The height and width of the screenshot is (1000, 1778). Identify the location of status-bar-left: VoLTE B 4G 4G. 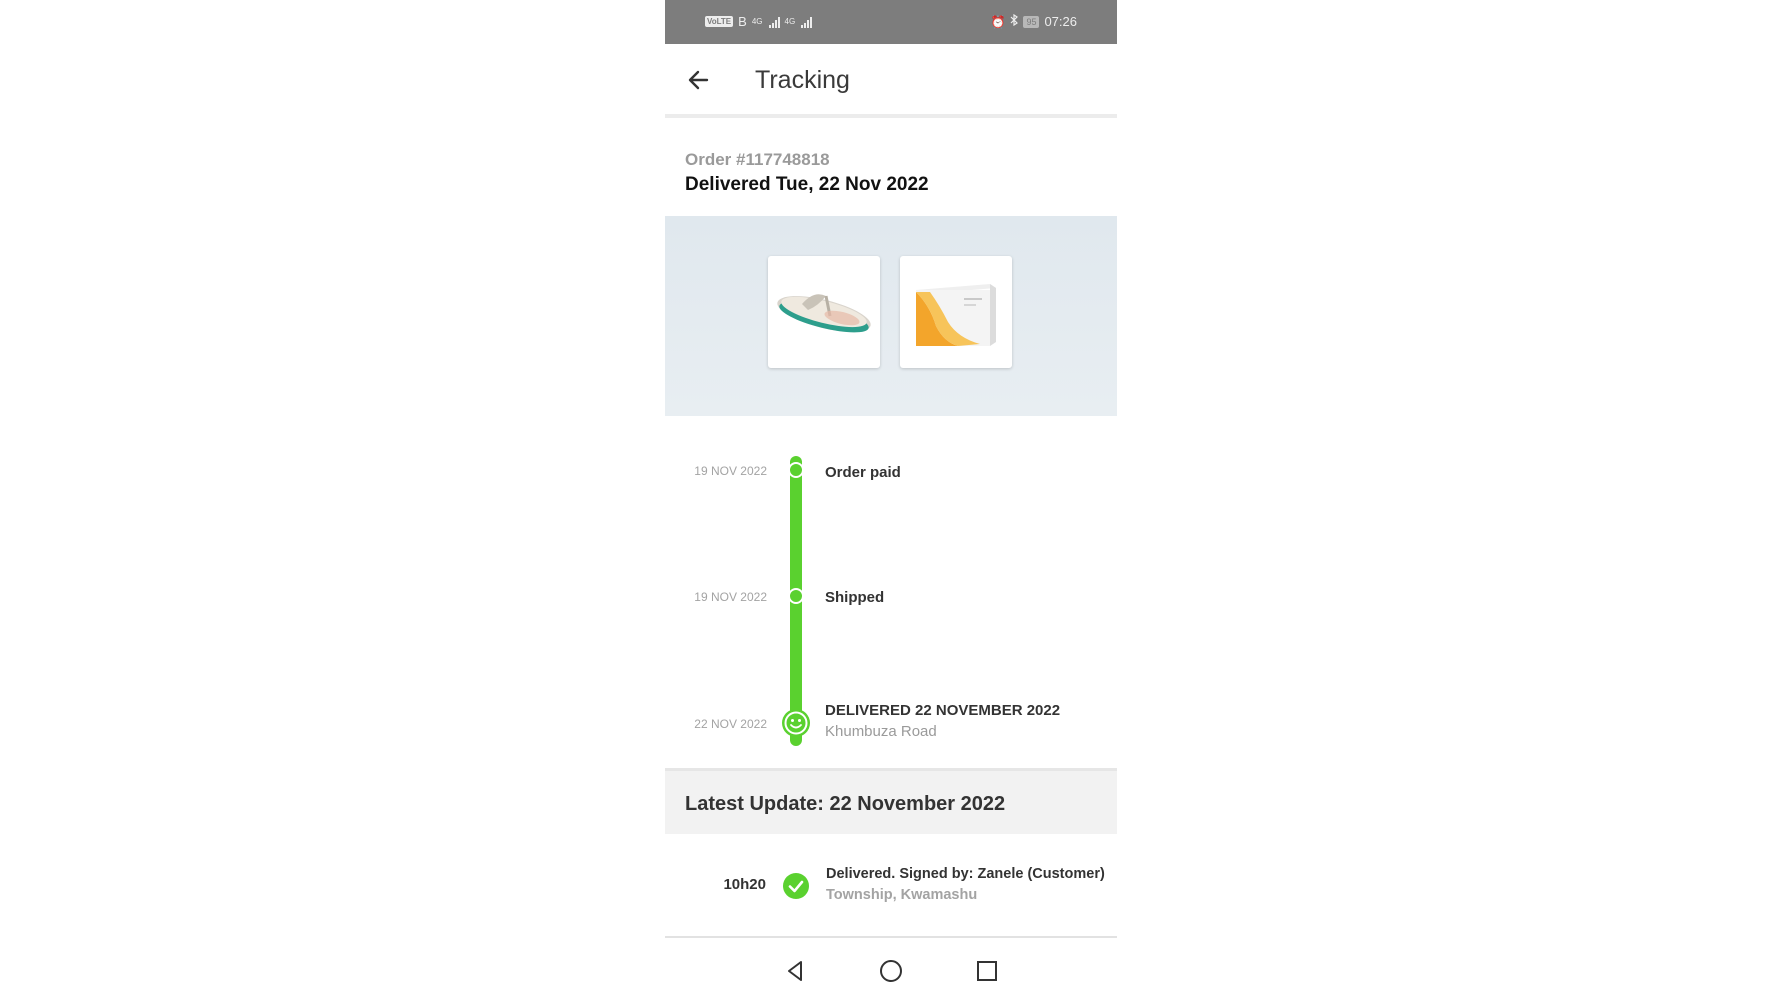
(759, 21).